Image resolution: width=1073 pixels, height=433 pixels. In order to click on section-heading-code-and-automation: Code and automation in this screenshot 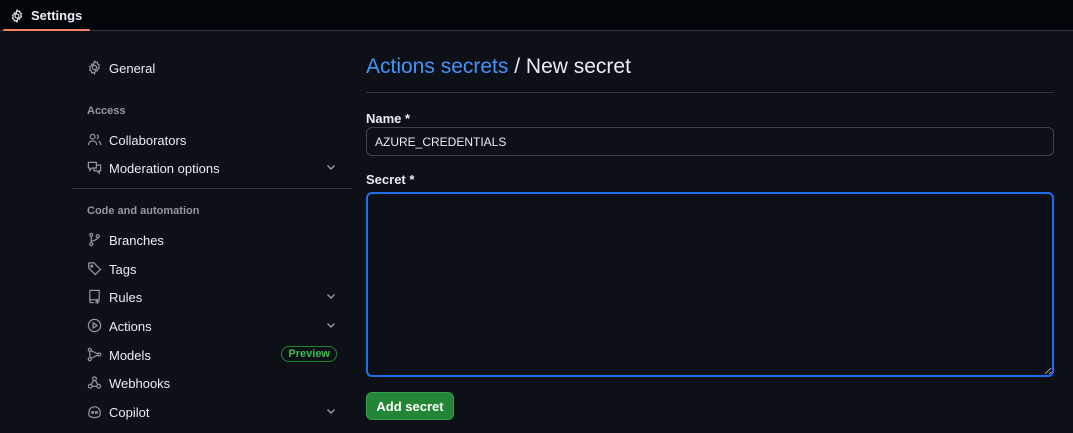, I will do `click(143, 211)`.